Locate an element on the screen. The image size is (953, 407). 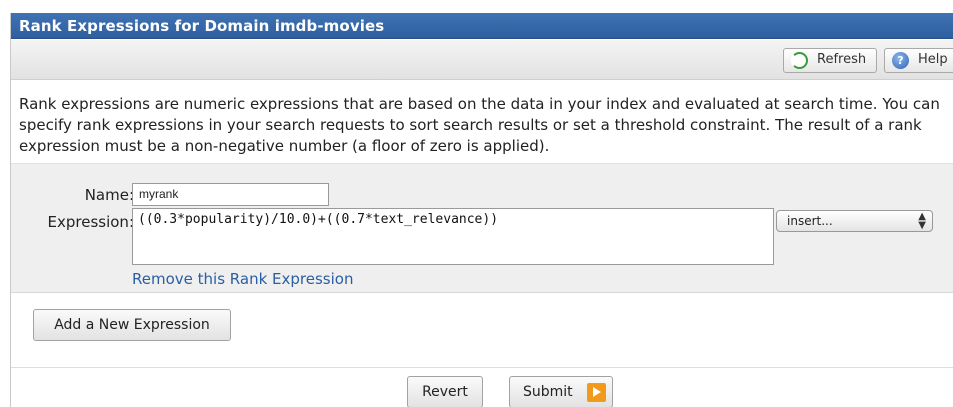
select-arrows-icon: ▲ ▼ is located at coordinates (922, 221).